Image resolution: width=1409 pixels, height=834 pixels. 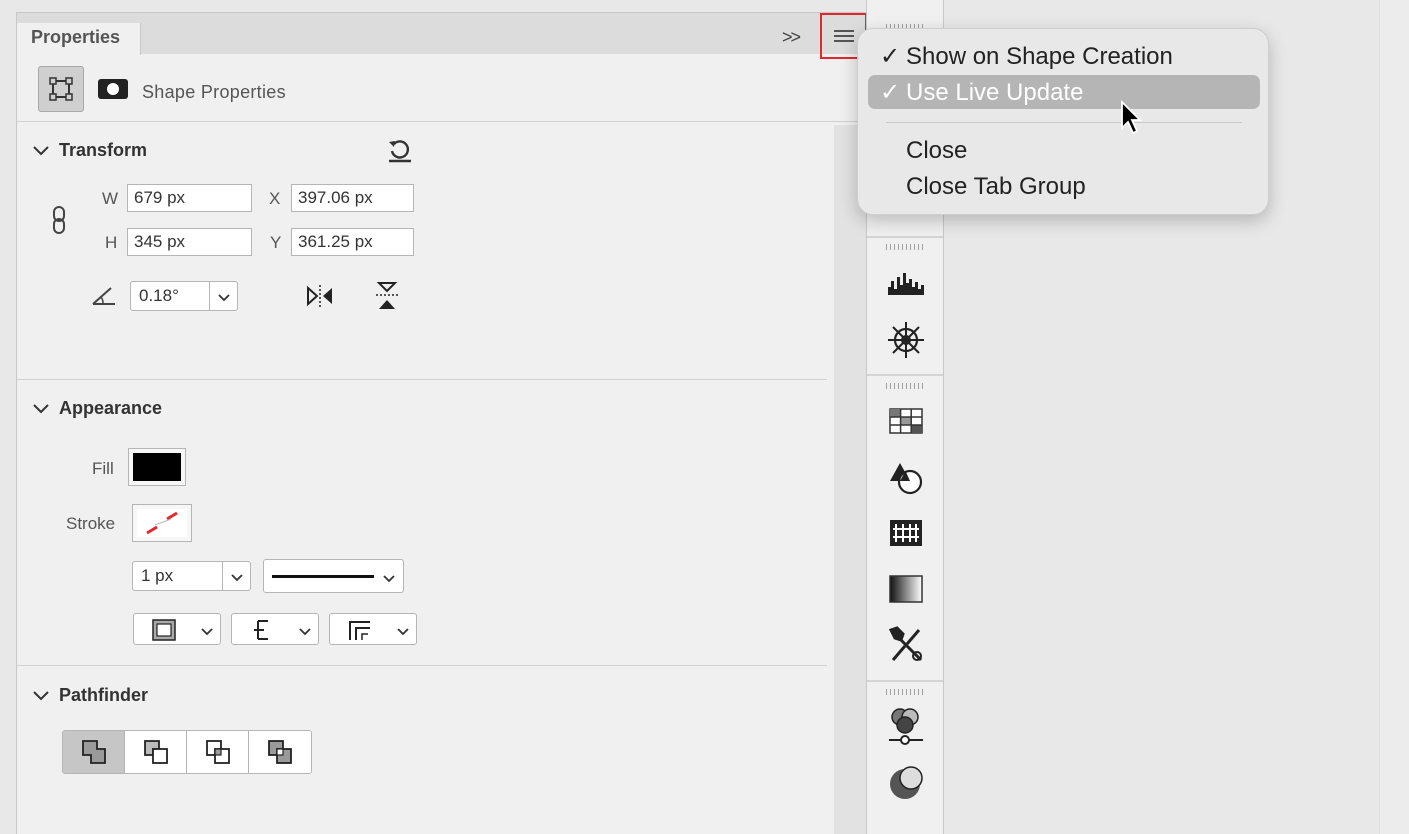 I want to click on menu-item-close: Close, so click(x=1064, y=150).